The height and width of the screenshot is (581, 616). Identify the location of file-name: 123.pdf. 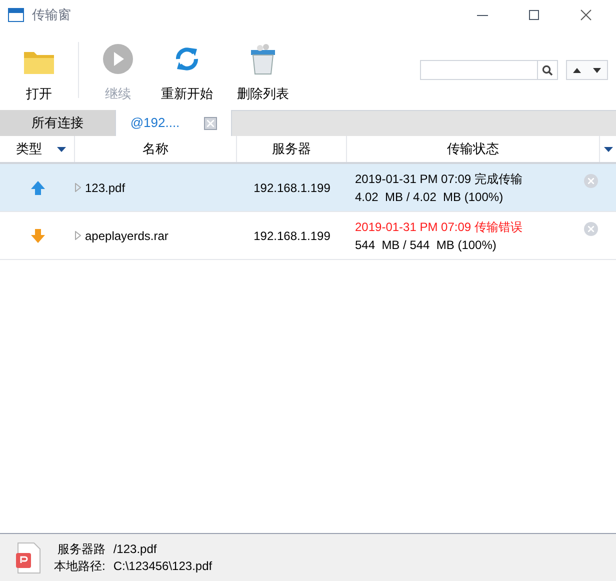
(105, 188).